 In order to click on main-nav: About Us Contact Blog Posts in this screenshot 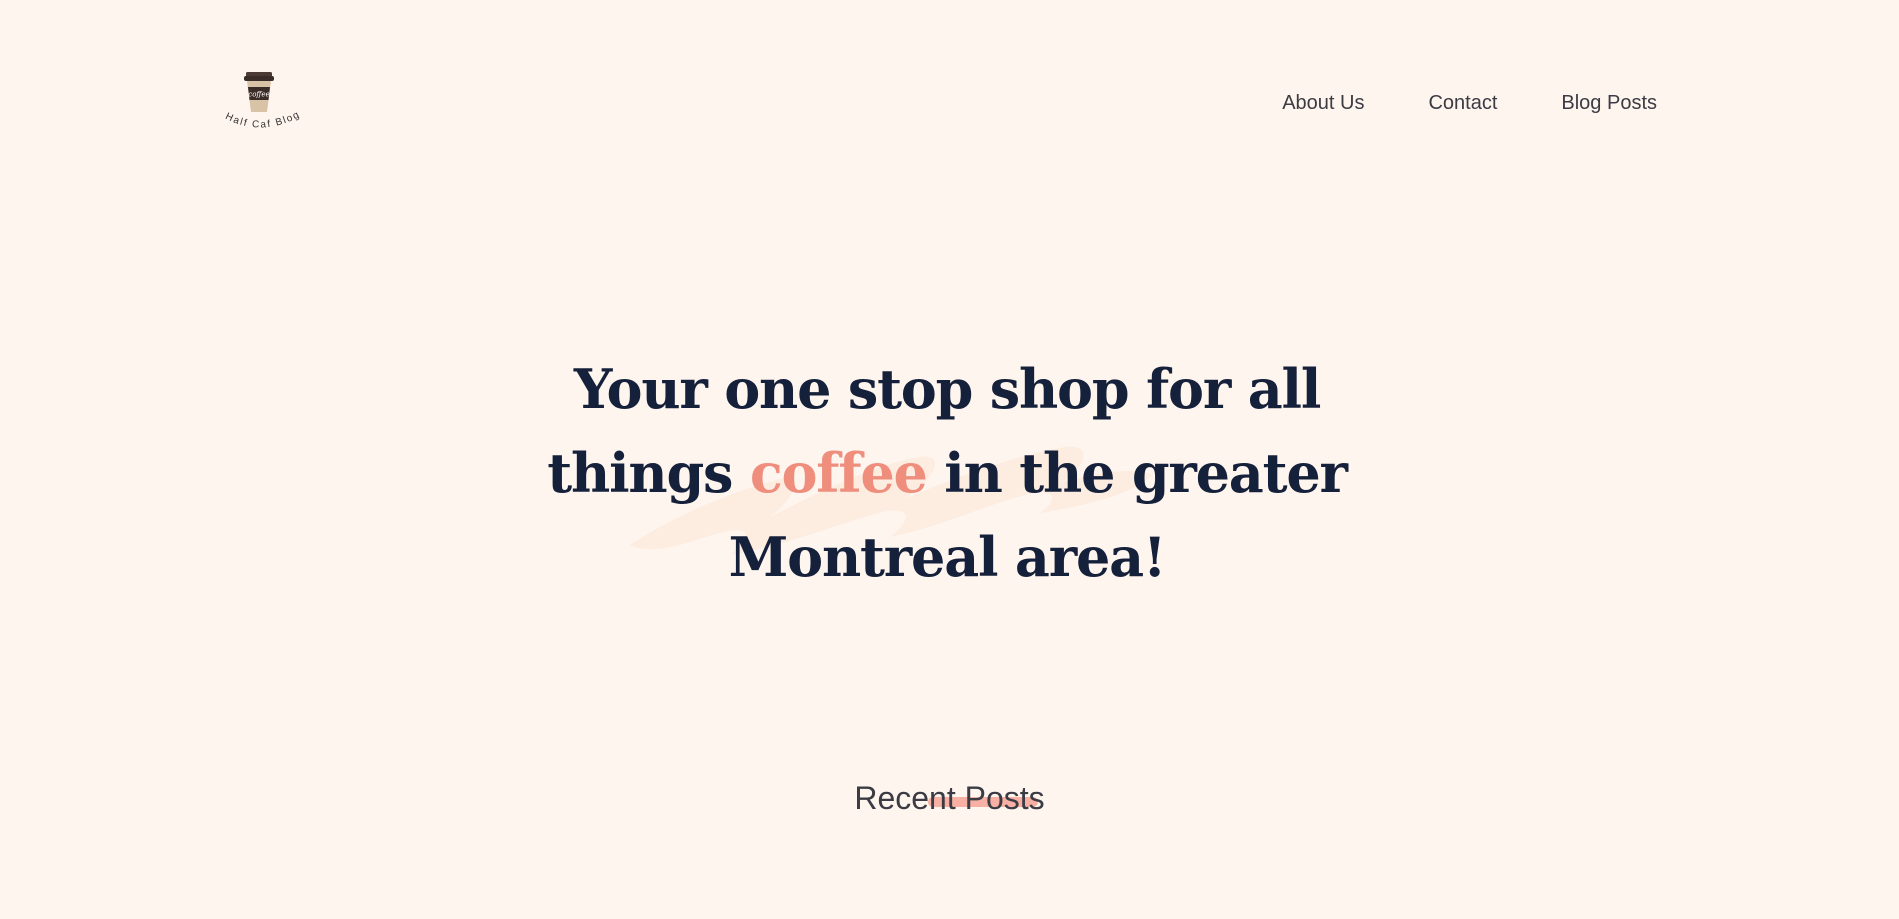, I will do `click(1469, 103)`.